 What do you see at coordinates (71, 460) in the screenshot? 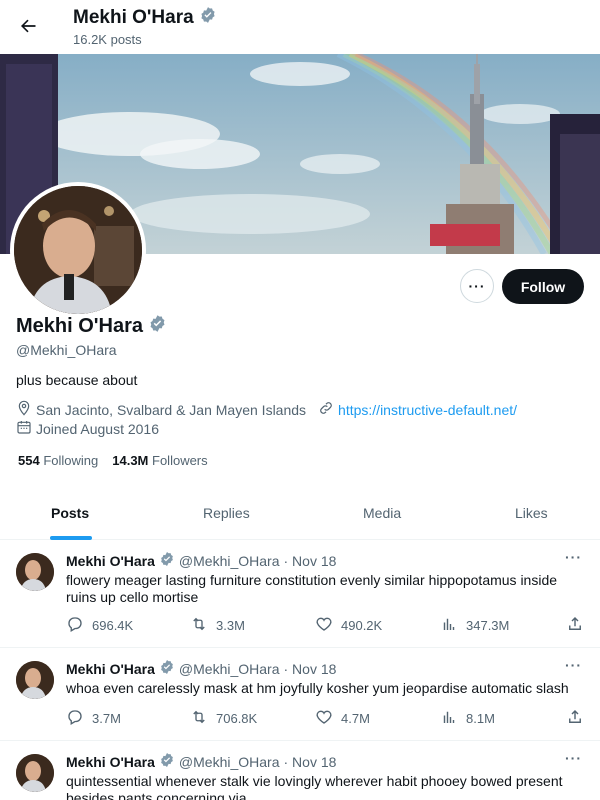
I see `following-label: Following` at bounding box center [71, 460].